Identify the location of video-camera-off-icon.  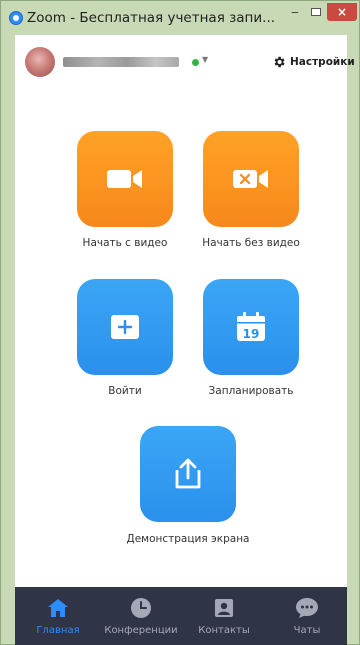
(250, 179).